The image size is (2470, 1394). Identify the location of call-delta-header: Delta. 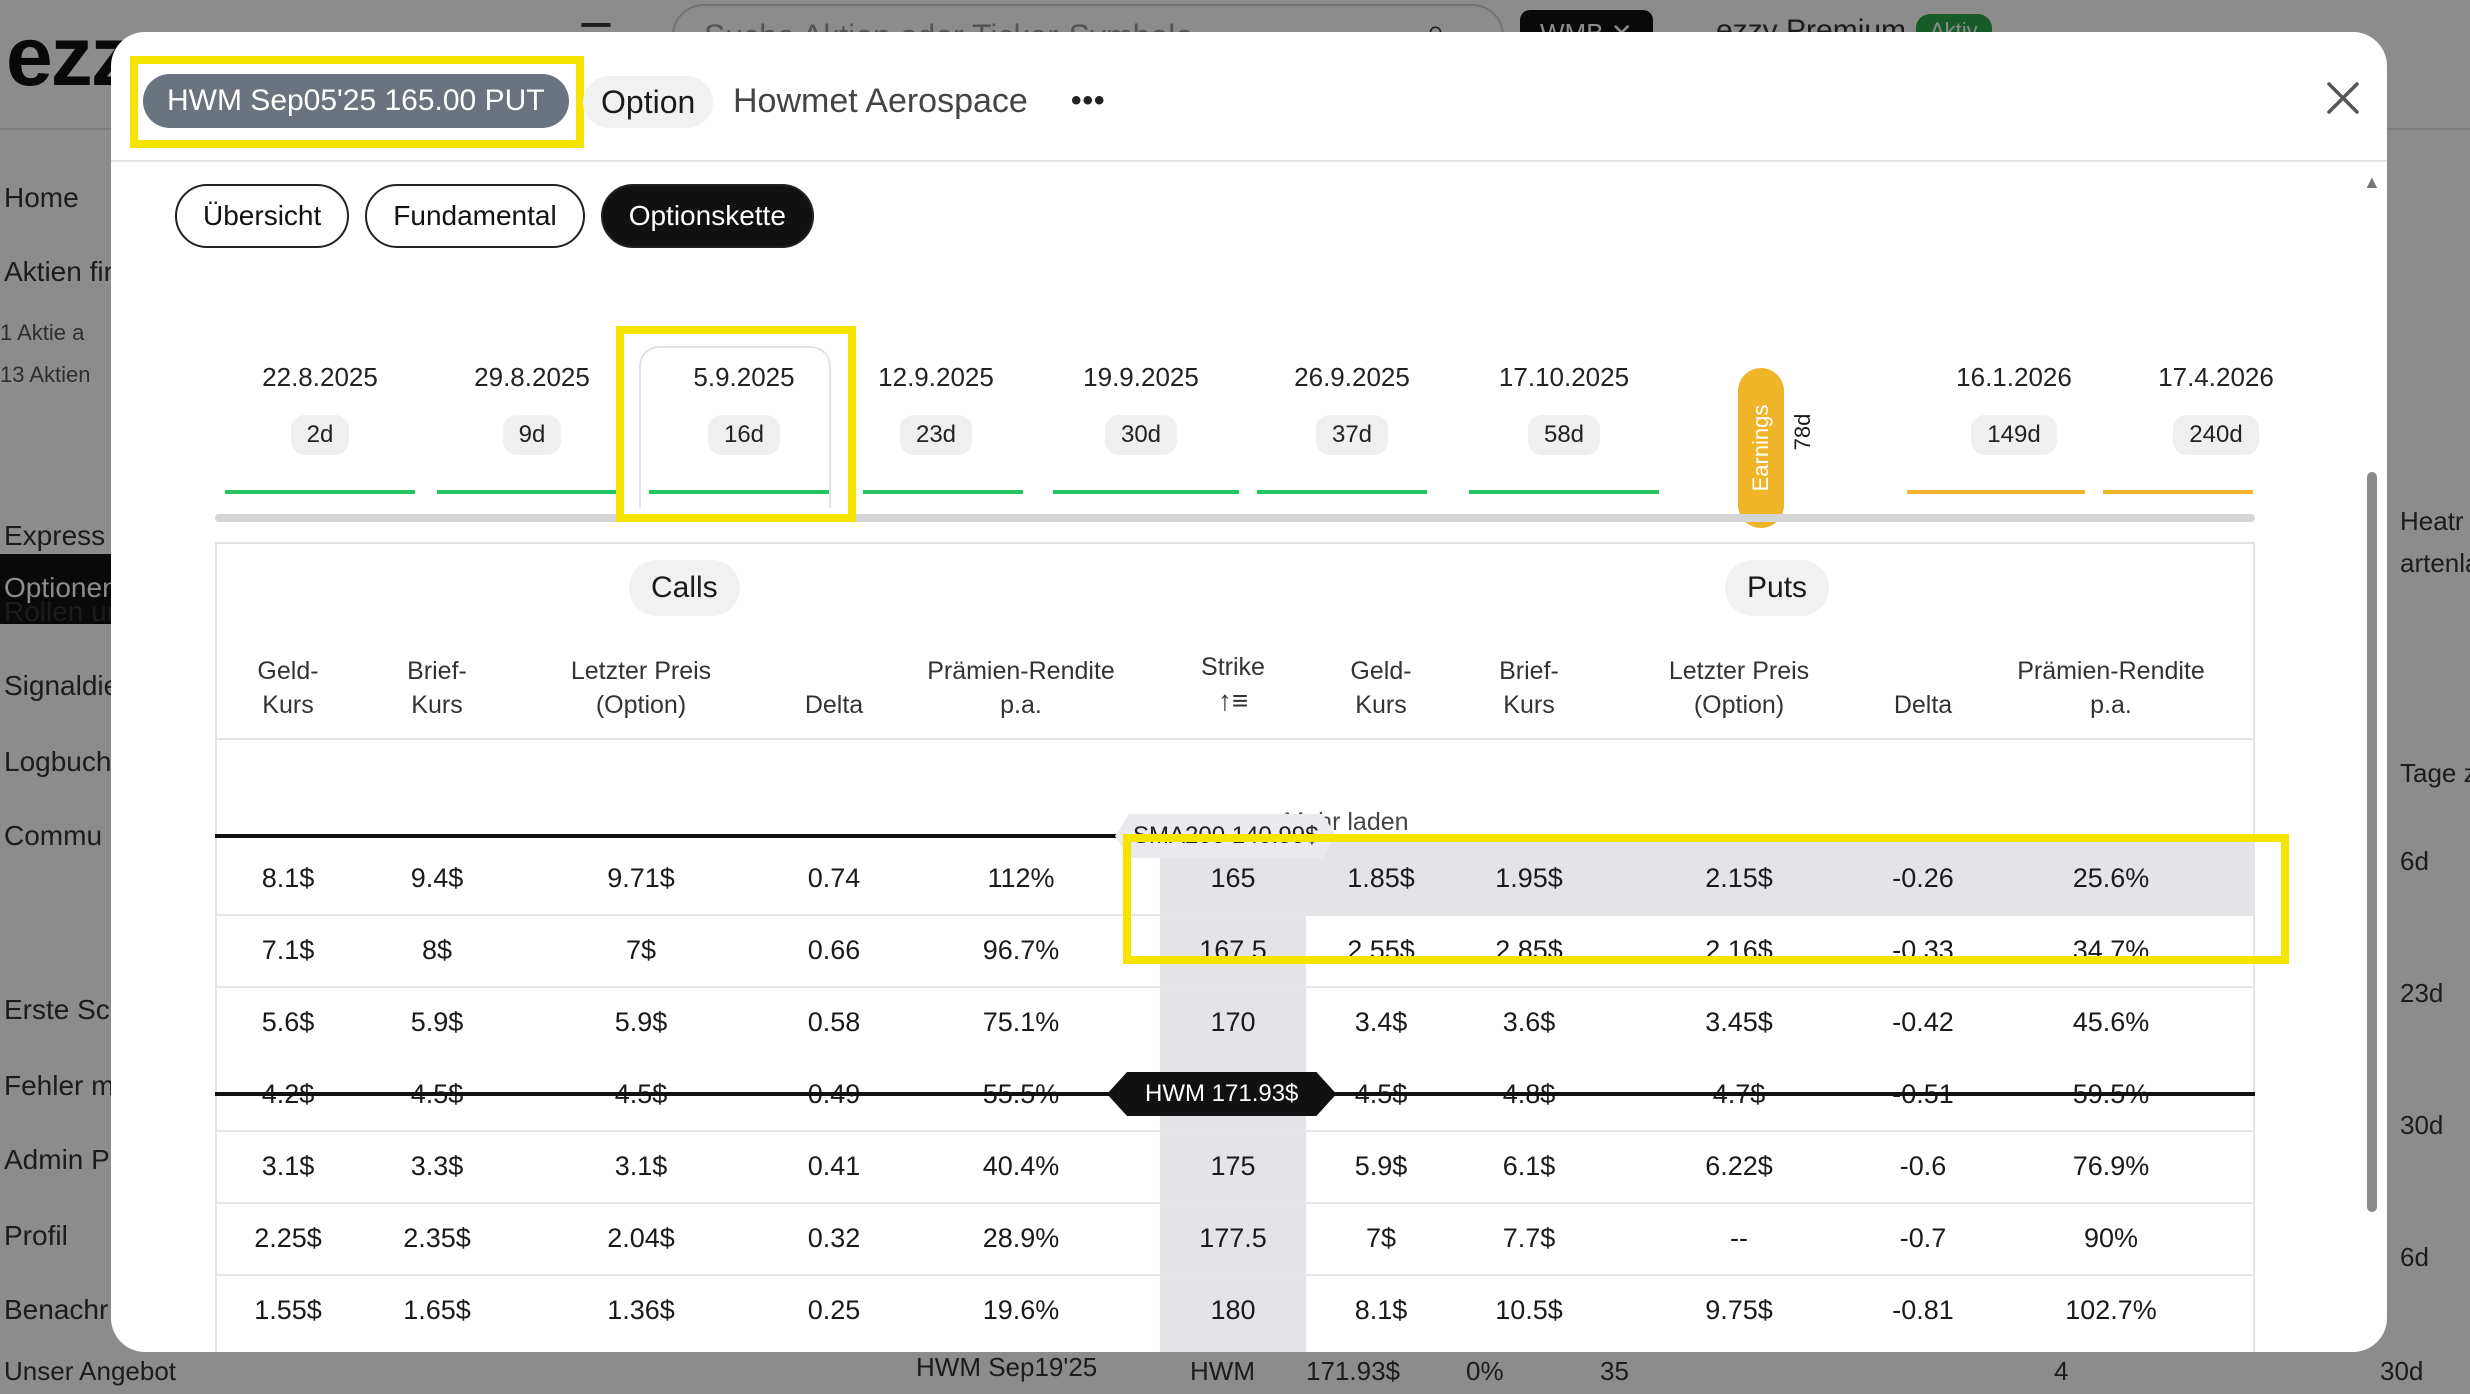
(834, 705).